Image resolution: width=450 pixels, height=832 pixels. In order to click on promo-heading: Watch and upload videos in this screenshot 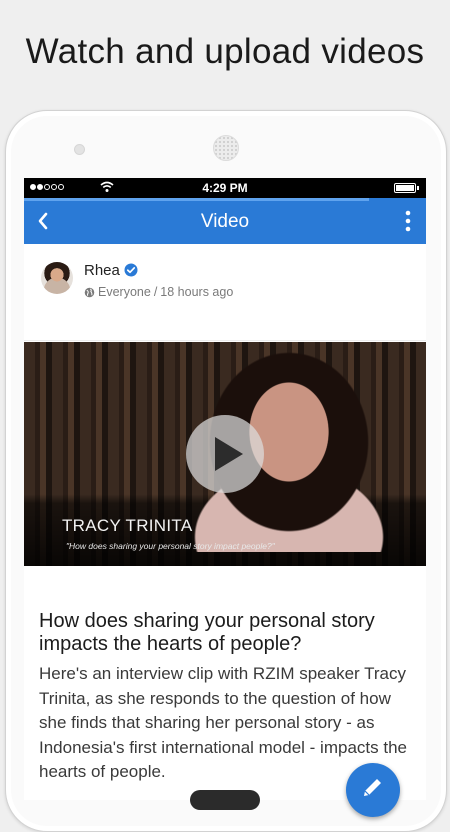, I will do `click(225, 51)`.